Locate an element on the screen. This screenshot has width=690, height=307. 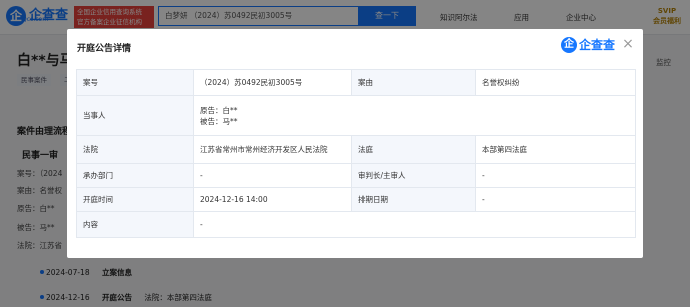
table-row: 法院 江苏省常州市常州经济开发区人民法院 法庭 本部第四法庭 is located at coordinates (356, 149).